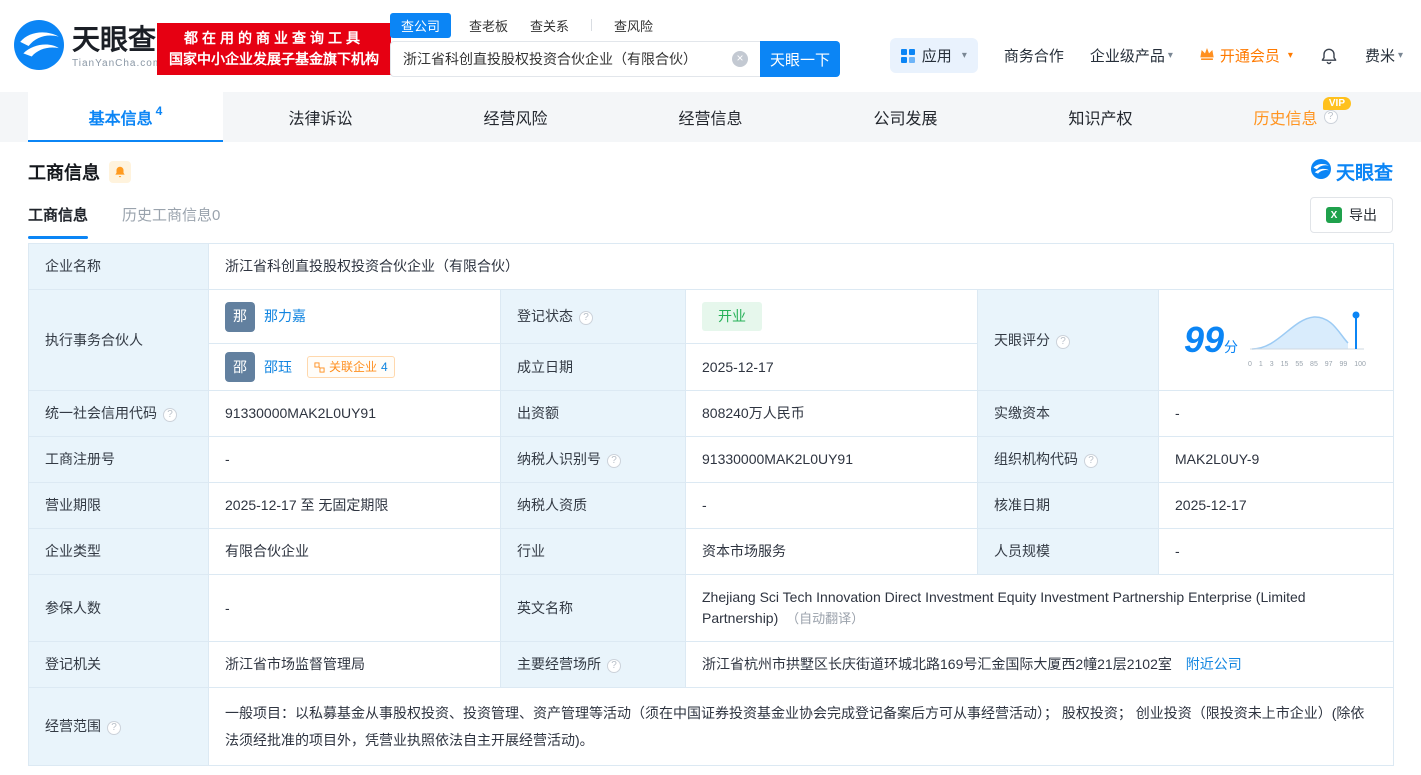 The width and height of the screenshot is (1421, 775). What do you see at coordinates (285, 316) in the screenshot?
I see `partner-link-1: 那力嘉` at bounding box center [285, 316].